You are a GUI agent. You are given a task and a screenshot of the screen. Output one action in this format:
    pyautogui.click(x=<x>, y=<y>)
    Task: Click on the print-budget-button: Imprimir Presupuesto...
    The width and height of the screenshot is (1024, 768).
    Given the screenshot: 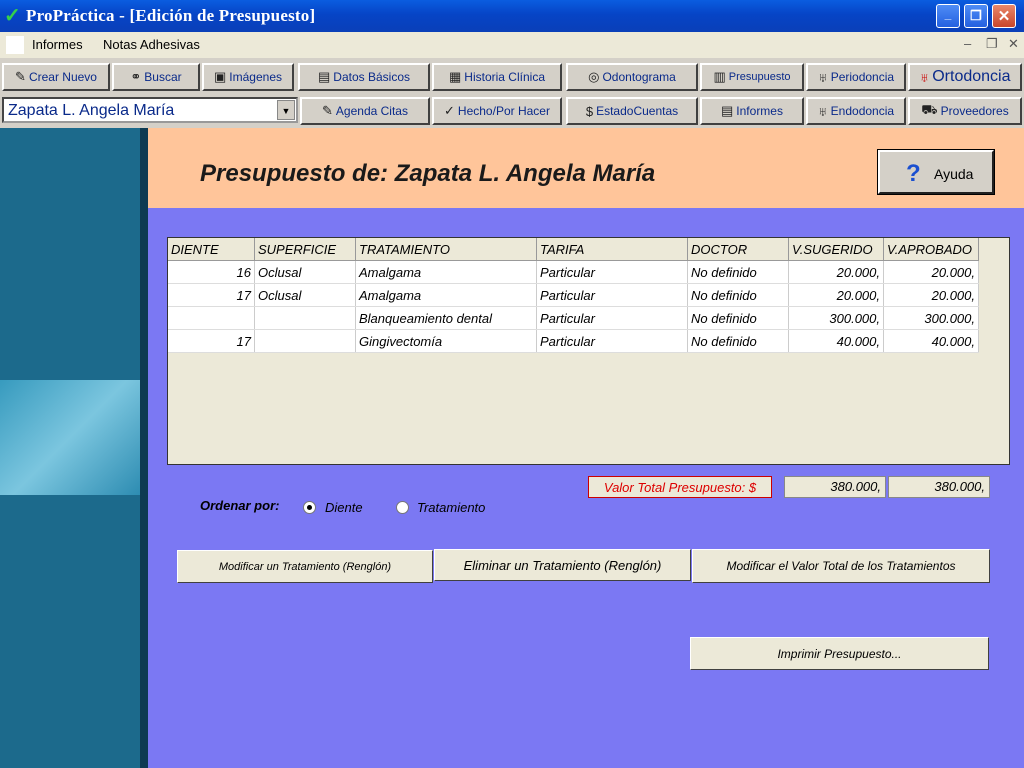 What is the action you would take?
    pyautogui.click(x=839, y=653)
    